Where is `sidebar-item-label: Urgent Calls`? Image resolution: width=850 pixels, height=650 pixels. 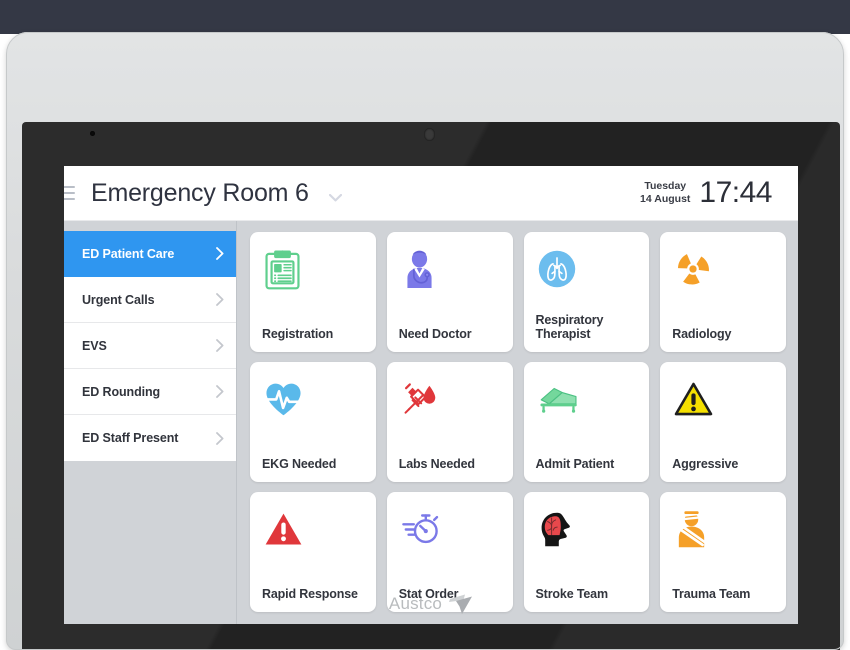 sidebar-item-label: Urgent Calls is located at coordinates (118, 299).